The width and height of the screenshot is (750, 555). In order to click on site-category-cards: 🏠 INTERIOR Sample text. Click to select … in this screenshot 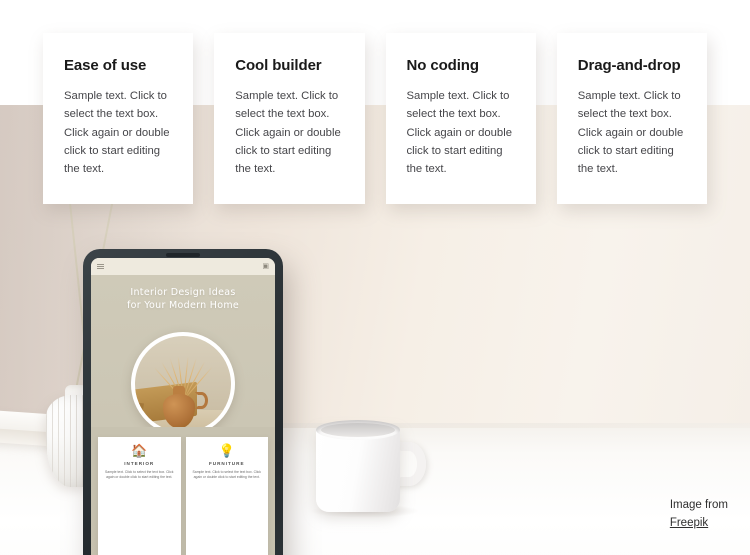, I will do `click(183, 491)`.